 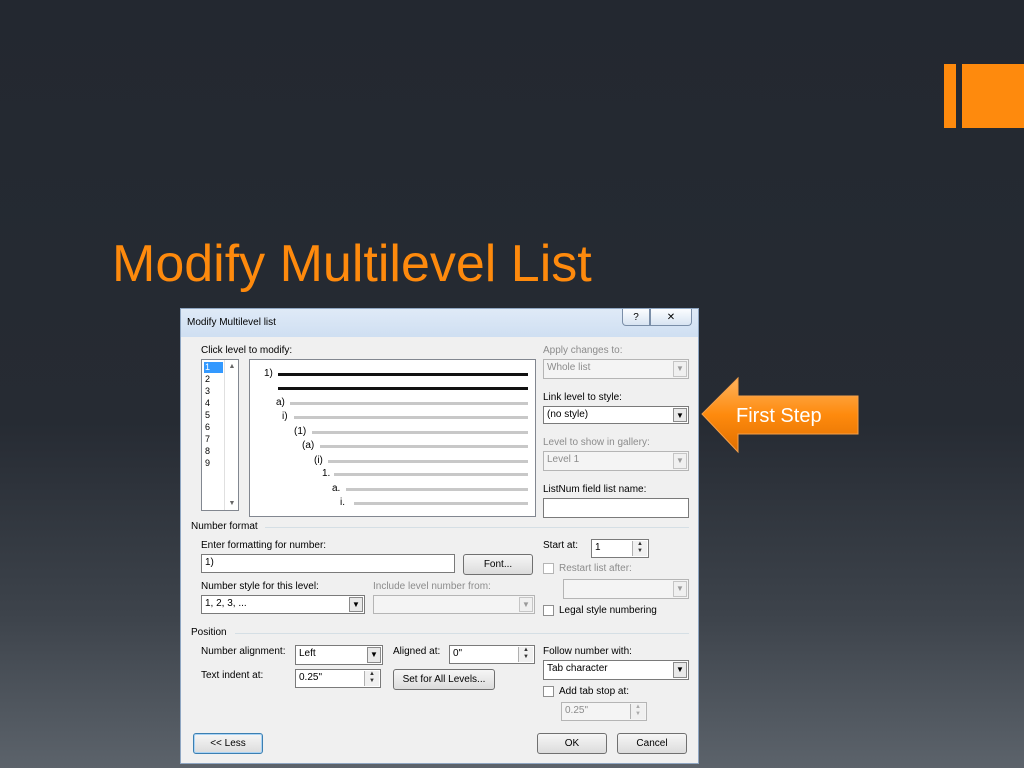 What do you see at coordinates (454, 604) in the screenshot?
I see `include-level-dropdown: ▼` at bounding box center [454, 604].